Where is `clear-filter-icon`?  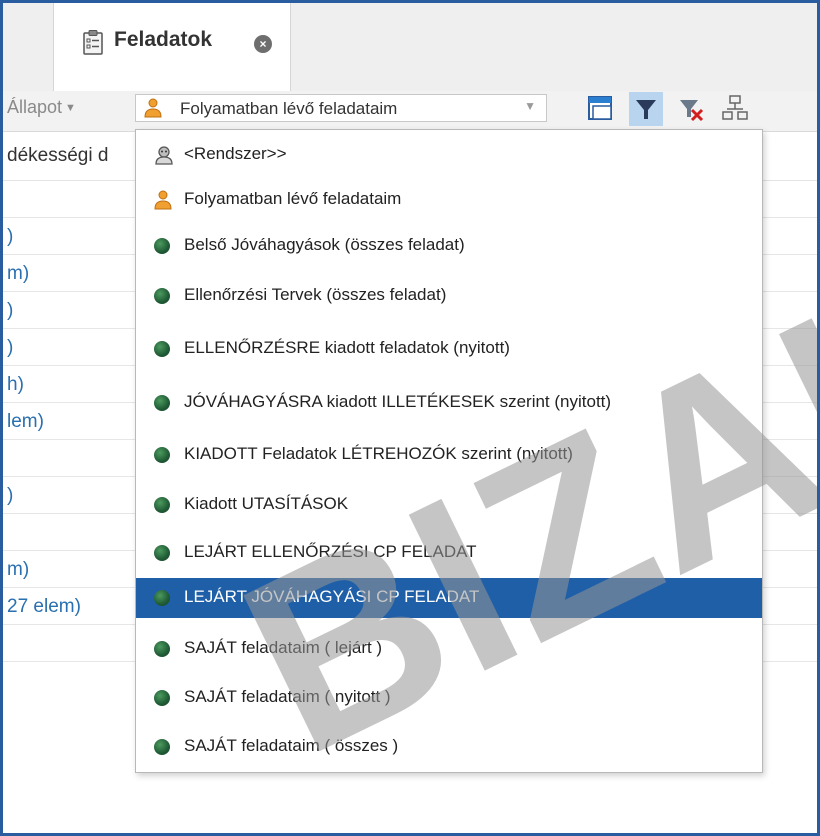 clear-filter-icon is located at coordinates (692, 111).